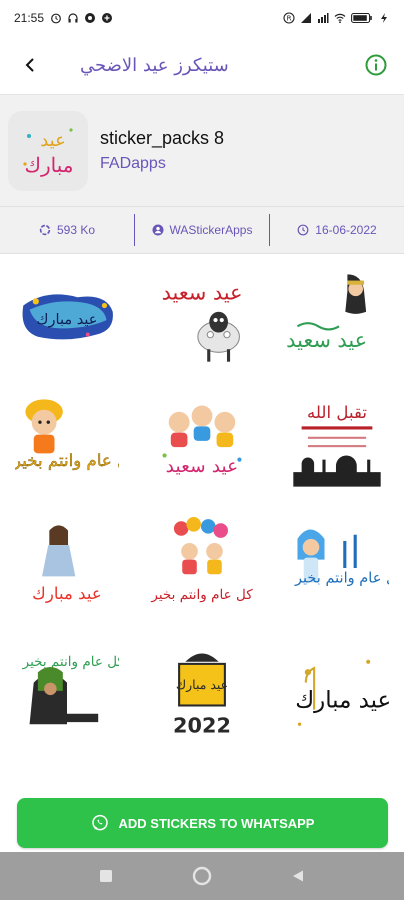 The image size is (404, 900). I want to click on nav-home-button, so click(202, 876).